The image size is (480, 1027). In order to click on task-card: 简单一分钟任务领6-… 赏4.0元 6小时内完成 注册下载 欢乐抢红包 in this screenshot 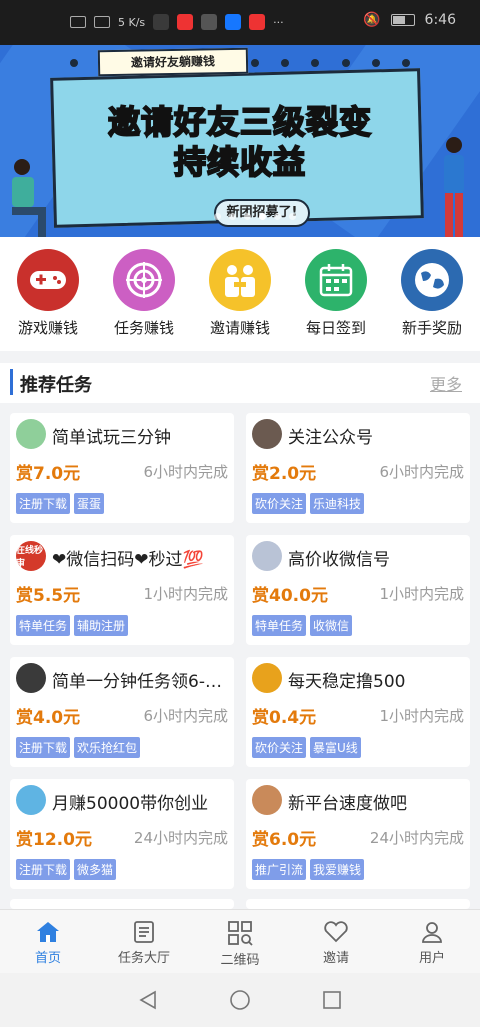, I will do `click(122, 712)`.